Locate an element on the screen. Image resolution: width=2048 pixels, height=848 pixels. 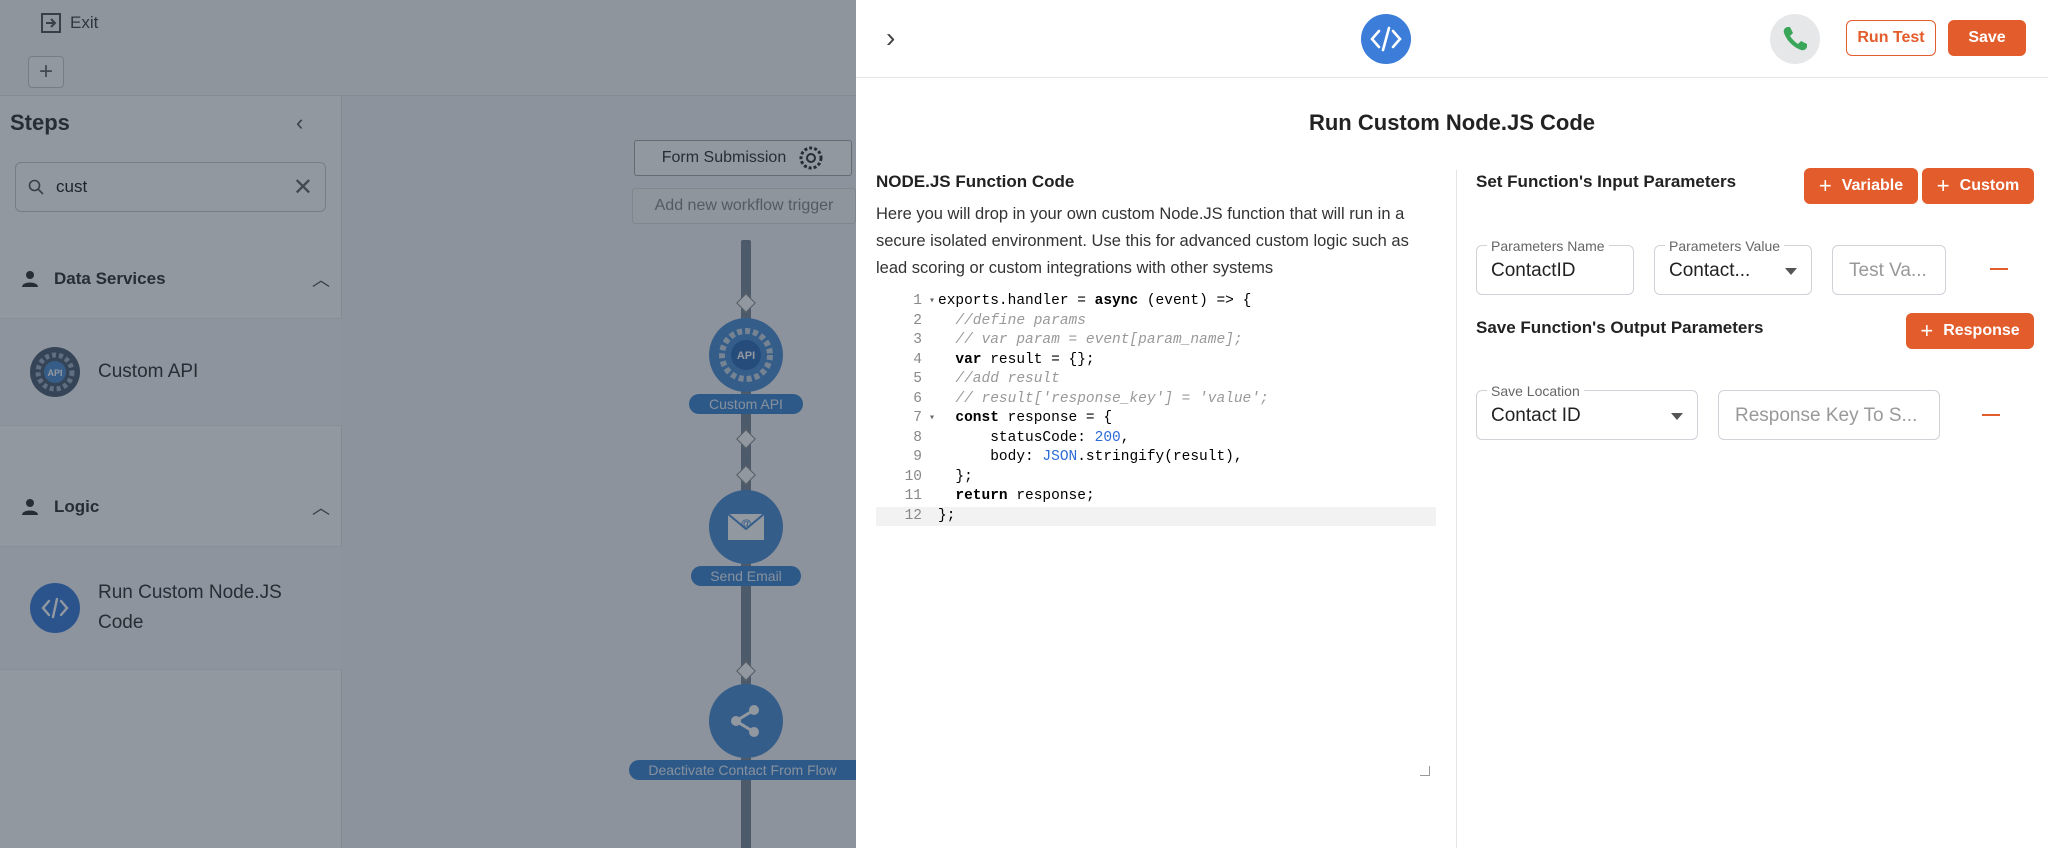
phone-icon is located at coordinates (1795, 39).